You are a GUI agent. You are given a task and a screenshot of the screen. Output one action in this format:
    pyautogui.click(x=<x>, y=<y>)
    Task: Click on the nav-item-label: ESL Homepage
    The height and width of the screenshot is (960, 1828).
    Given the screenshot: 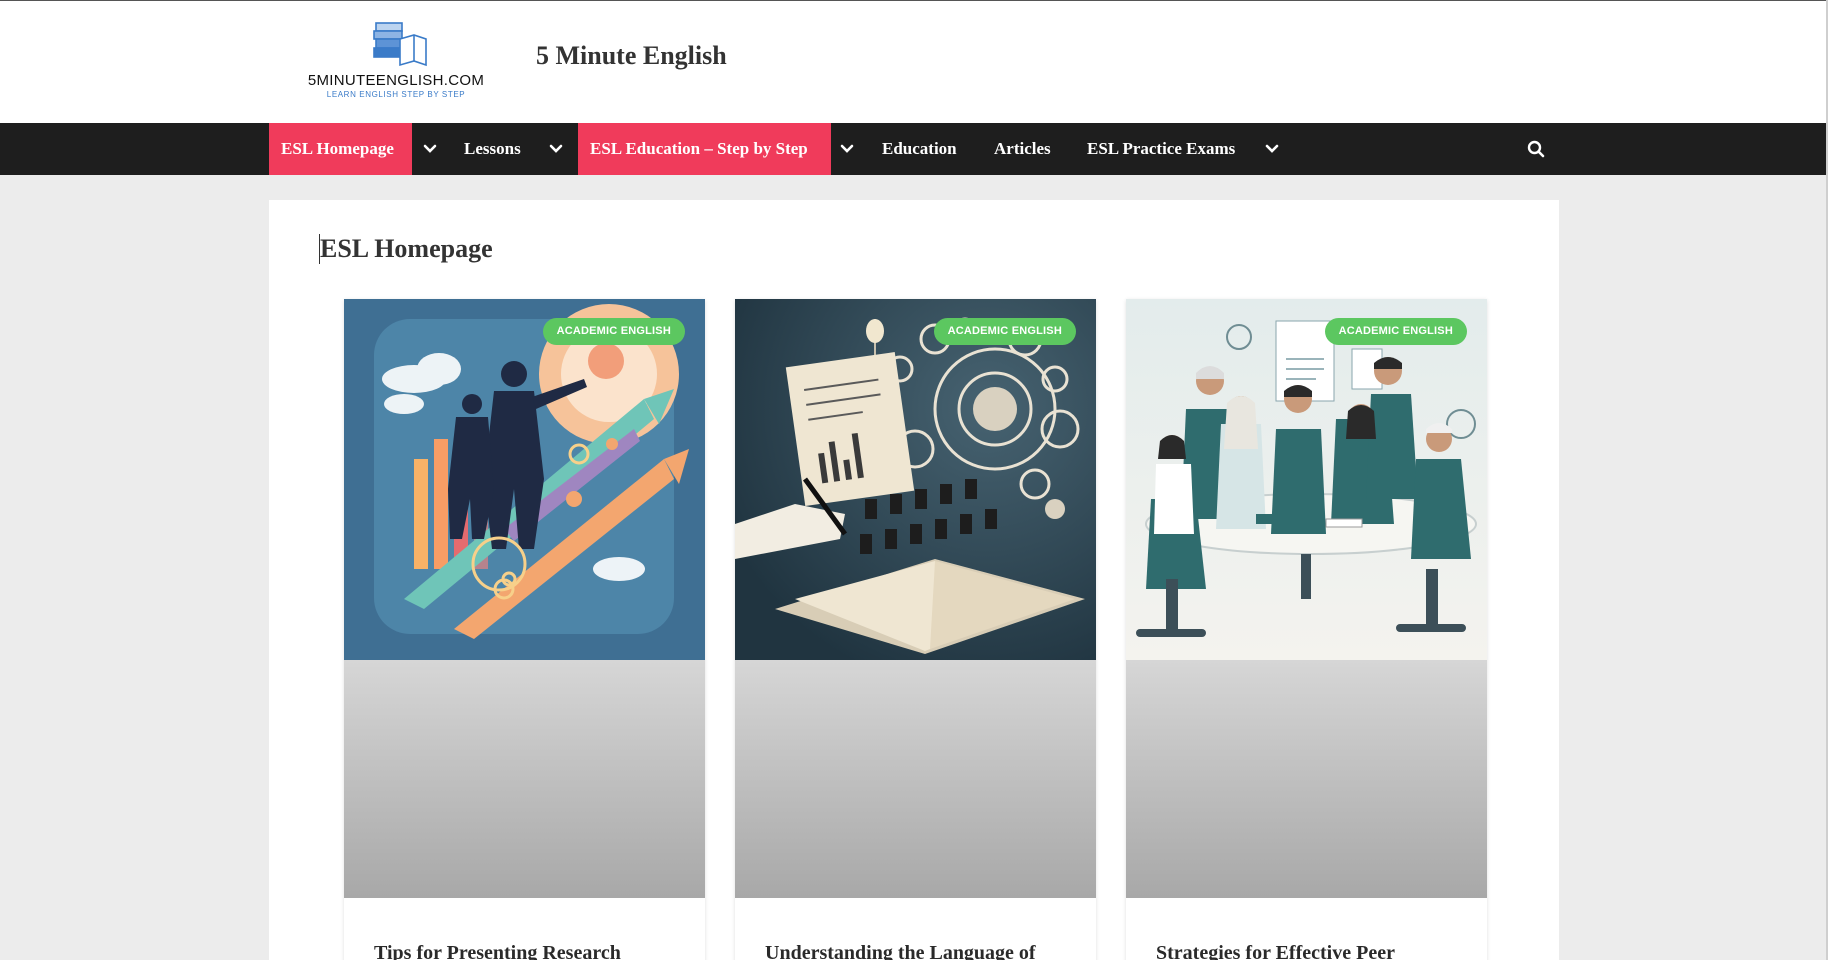 What is the action you would take?
    pyautogui.click(x=337, y=148)
    